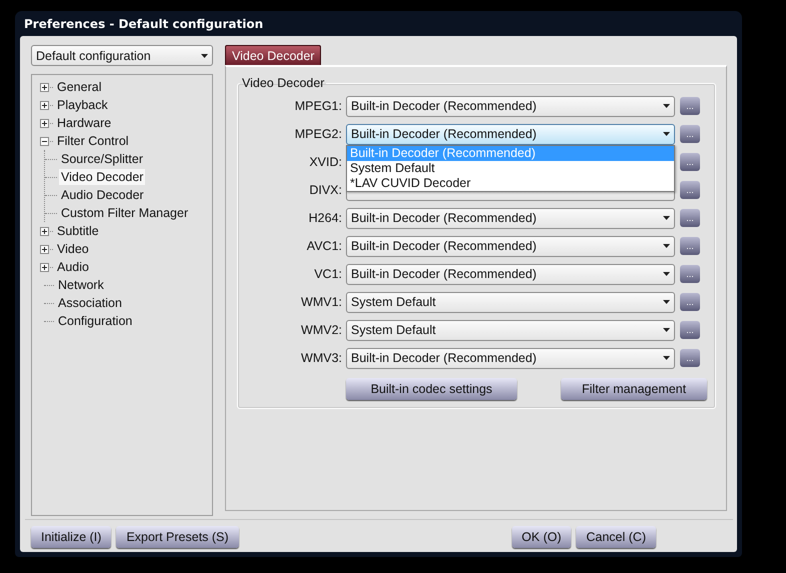  I want to click on codec-label: H264:, so click(325, 218).